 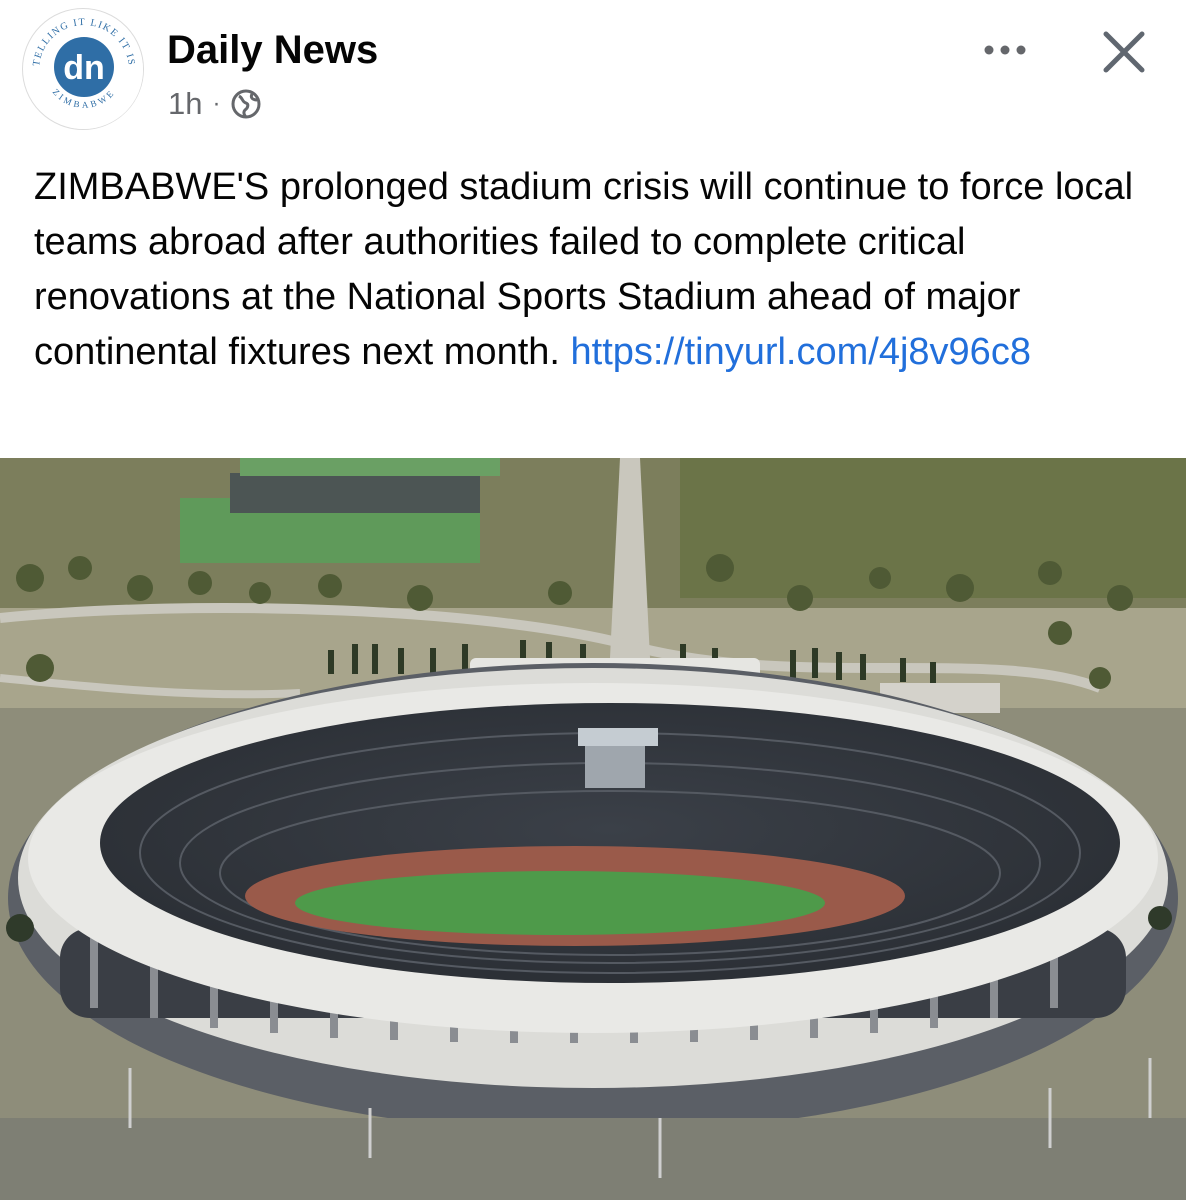 I want to click on logo-initials: dn, so click(x=84, y=68).